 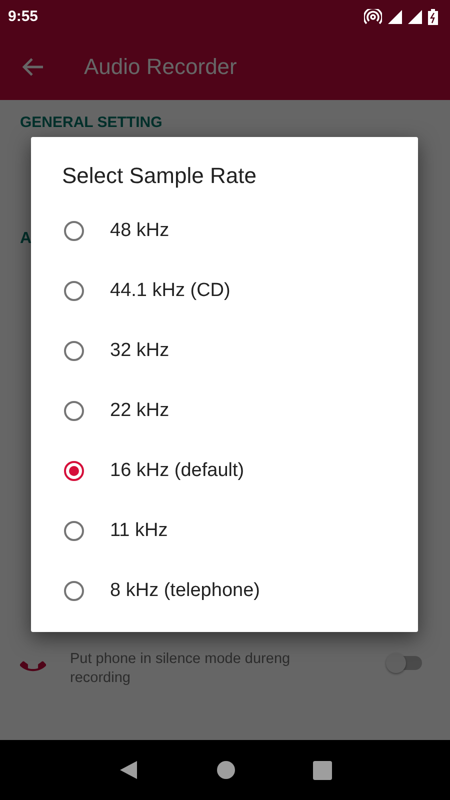 What do you see at coordinates (128, 770) in the screenshot?
I see `back-nav-icon` at bounding box center [128, 770].